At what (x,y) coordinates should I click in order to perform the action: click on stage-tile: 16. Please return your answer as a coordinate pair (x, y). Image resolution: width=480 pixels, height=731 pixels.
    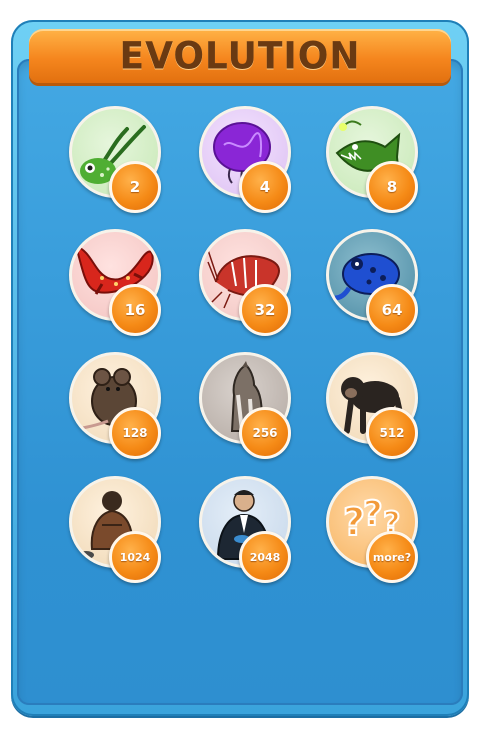
    Looking at the image, I should click on (115, 282).